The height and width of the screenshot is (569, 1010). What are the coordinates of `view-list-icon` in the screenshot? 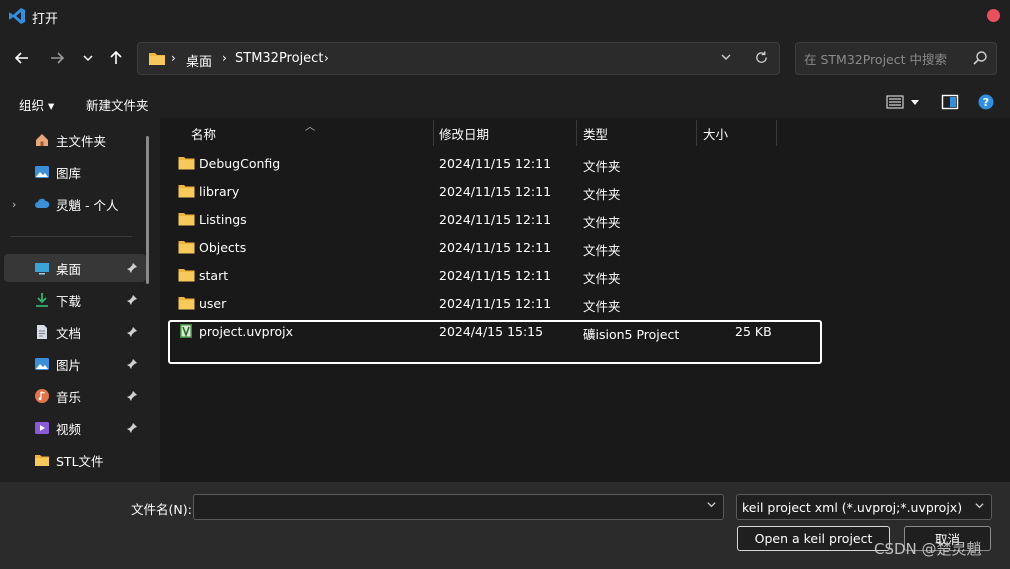 It's located at (895, 102).